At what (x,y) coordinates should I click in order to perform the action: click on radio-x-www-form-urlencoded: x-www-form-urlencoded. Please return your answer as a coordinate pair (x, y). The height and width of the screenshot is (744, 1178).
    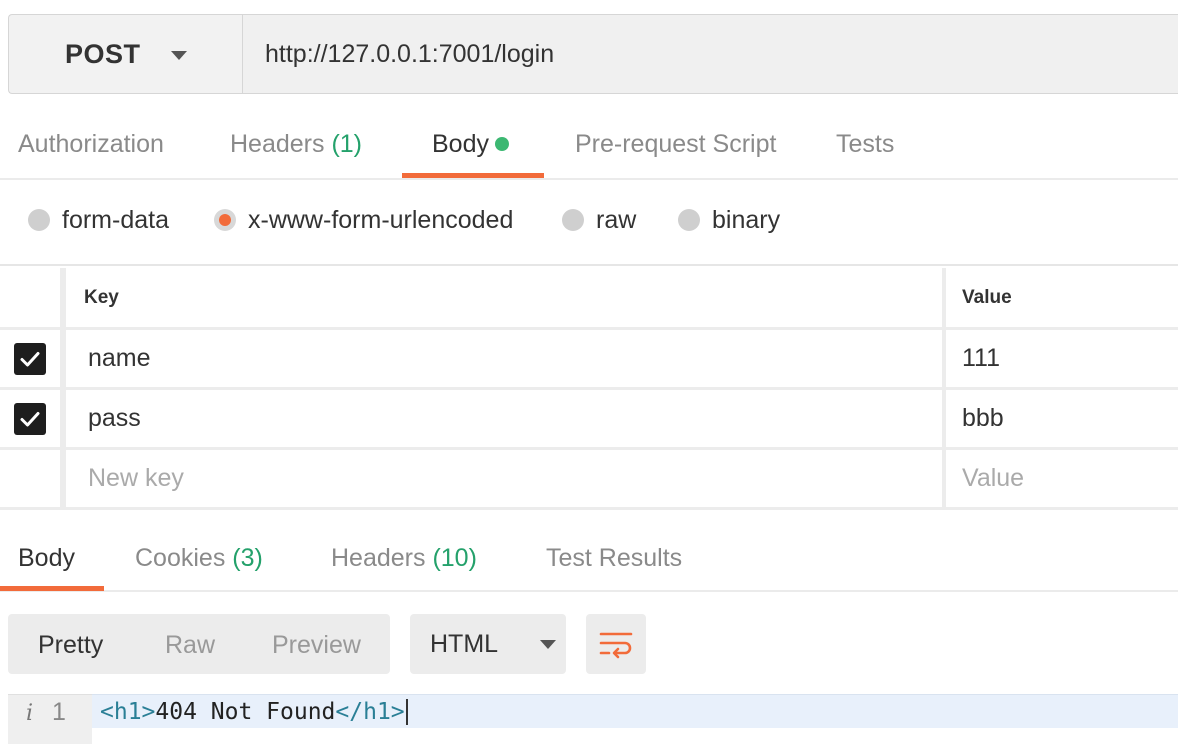
    Looking at the image, I should click on (363, 220).